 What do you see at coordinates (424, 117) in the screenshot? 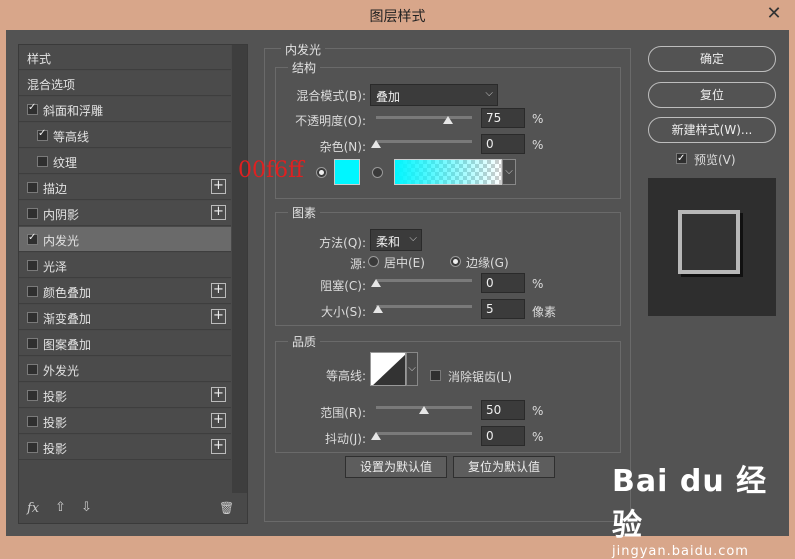
I see `opacity-slider` at bounding box center [424, 117].